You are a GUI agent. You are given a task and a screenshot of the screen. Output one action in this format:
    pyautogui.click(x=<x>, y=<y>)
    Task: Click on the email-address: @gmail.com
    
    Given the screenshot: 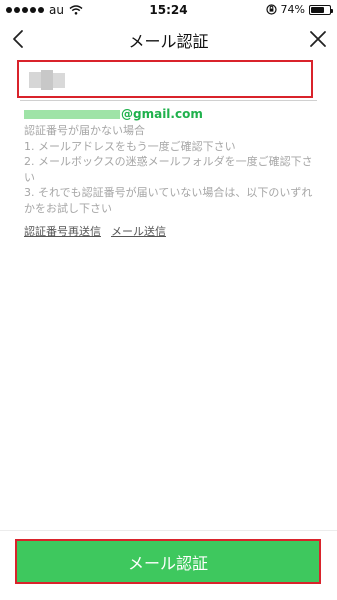 What is the action you would take?
    pyautogui.click(x=113, y=114)
    